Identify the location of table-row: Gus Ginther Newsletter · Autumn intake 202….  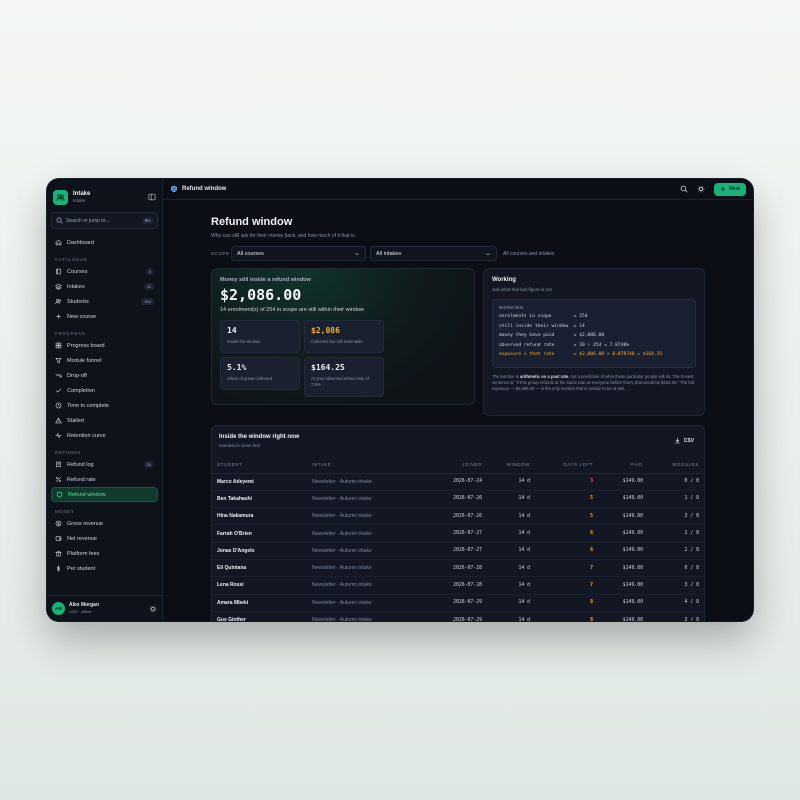
(458, 616).